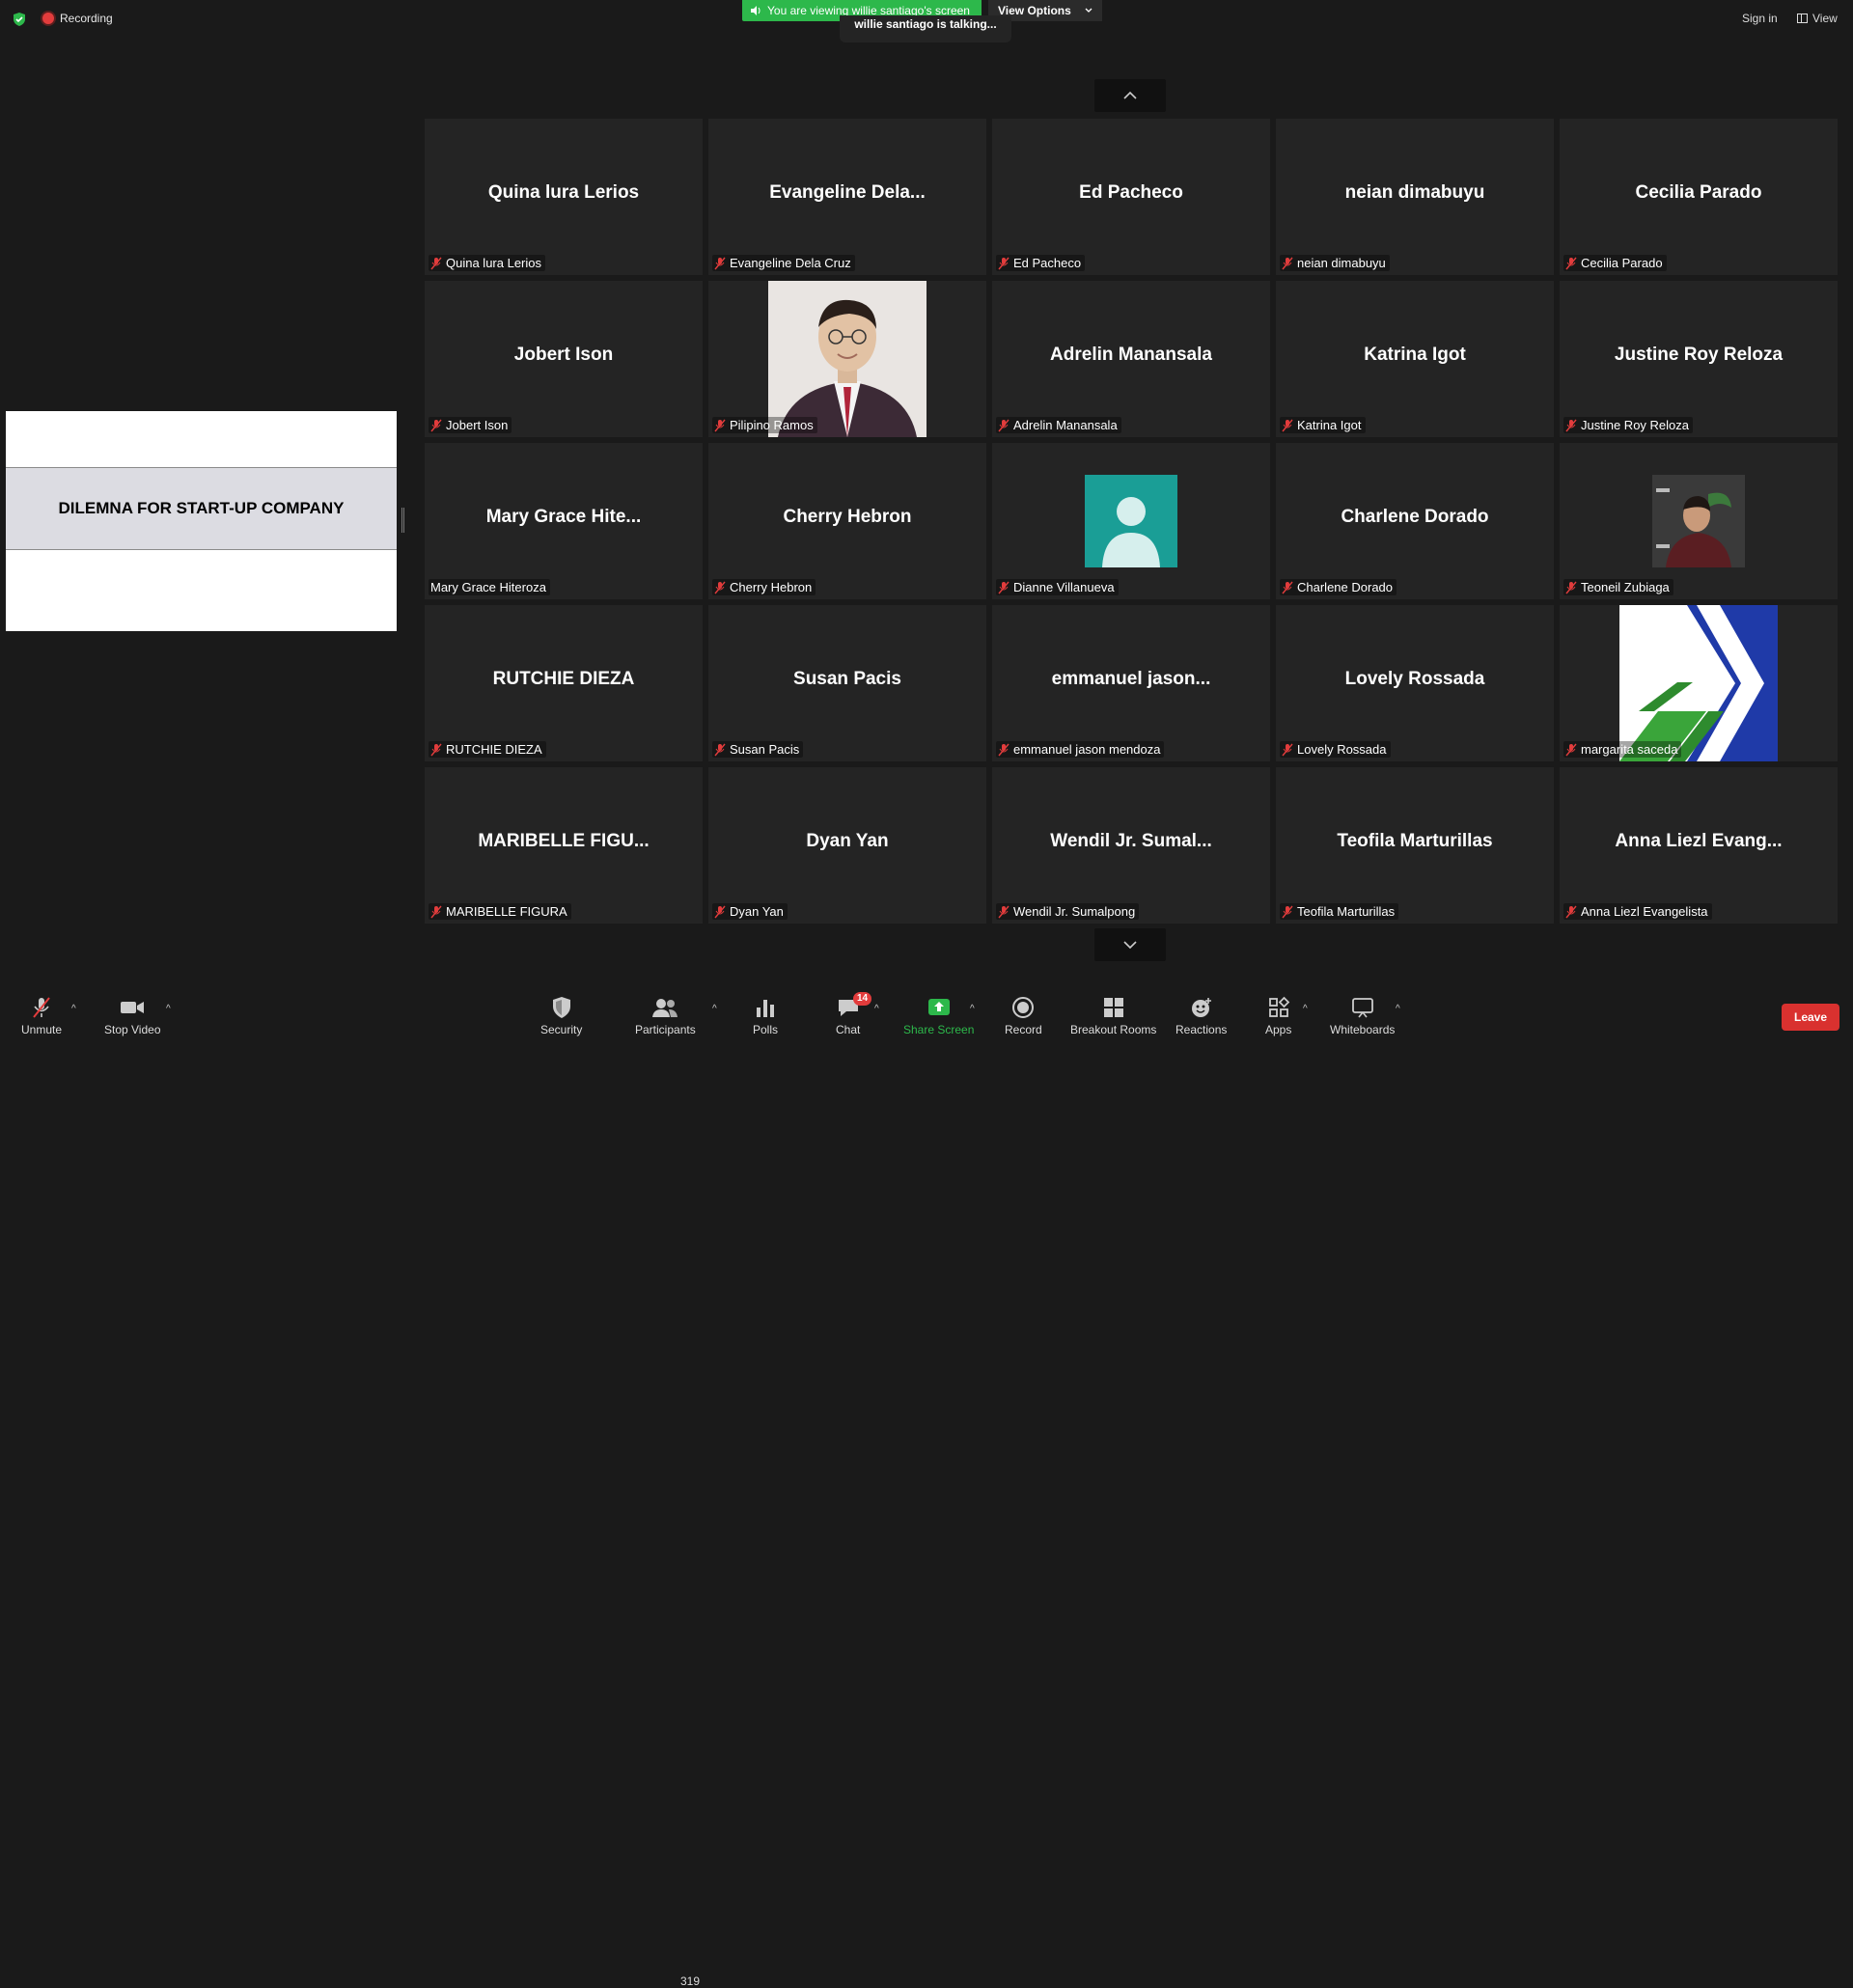  I want to click on participant-tile: Ed Pacheco Ed Pacheco, so click(1131, 197).